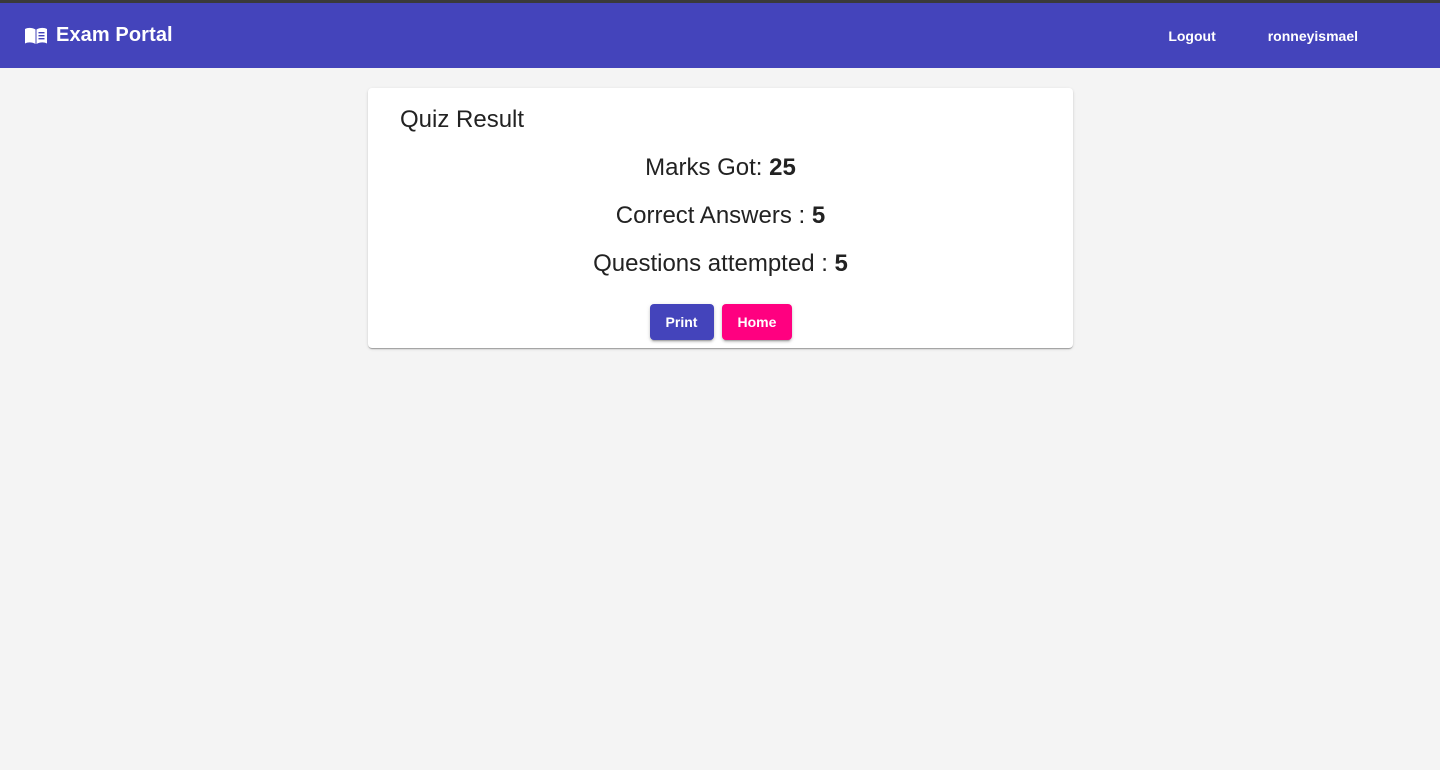 Image resolution: width=1440 pixels, height=770 pixels. I want to click on home-button: Home, so click(756, 322).